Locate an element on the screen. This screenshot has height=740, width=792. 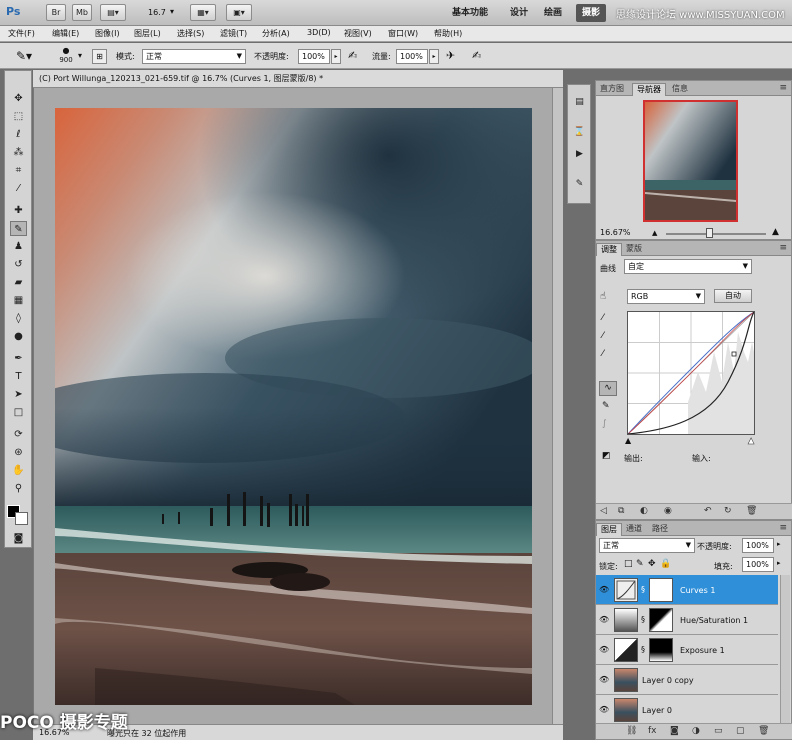
layer-row: 👁 § Hue/Saturation 1 is located at coordinates (687, 620).